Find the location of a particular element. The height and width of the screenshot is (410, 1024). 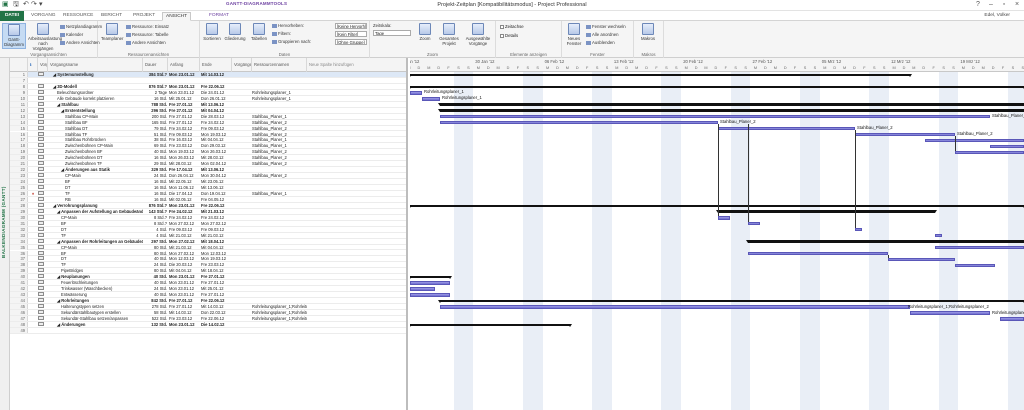

row-id: 49 is located at coordinates (19, 330).